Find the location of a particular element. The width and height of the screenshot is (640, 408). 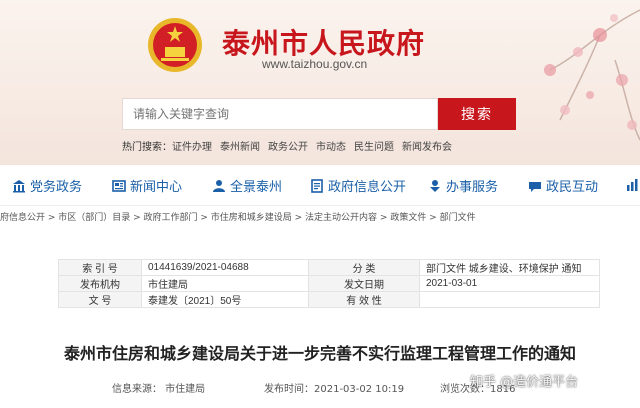

nav-item-party-affairs: 党务政务 is located at coordinates (47, 185).